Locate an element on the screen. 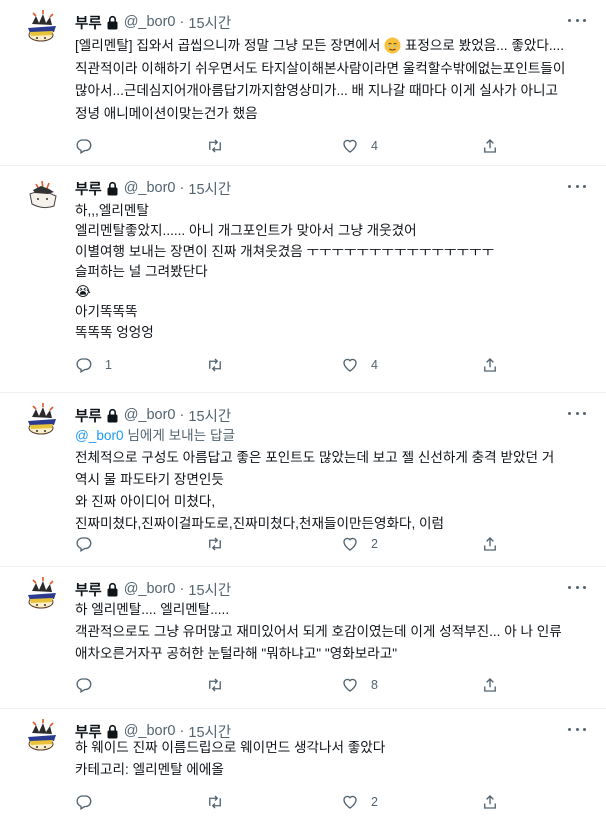 The width and height of the screenshot is (606, 823). tweet-text-line: 하,,,엘리멘탈 is located at coordinates (112, 210).